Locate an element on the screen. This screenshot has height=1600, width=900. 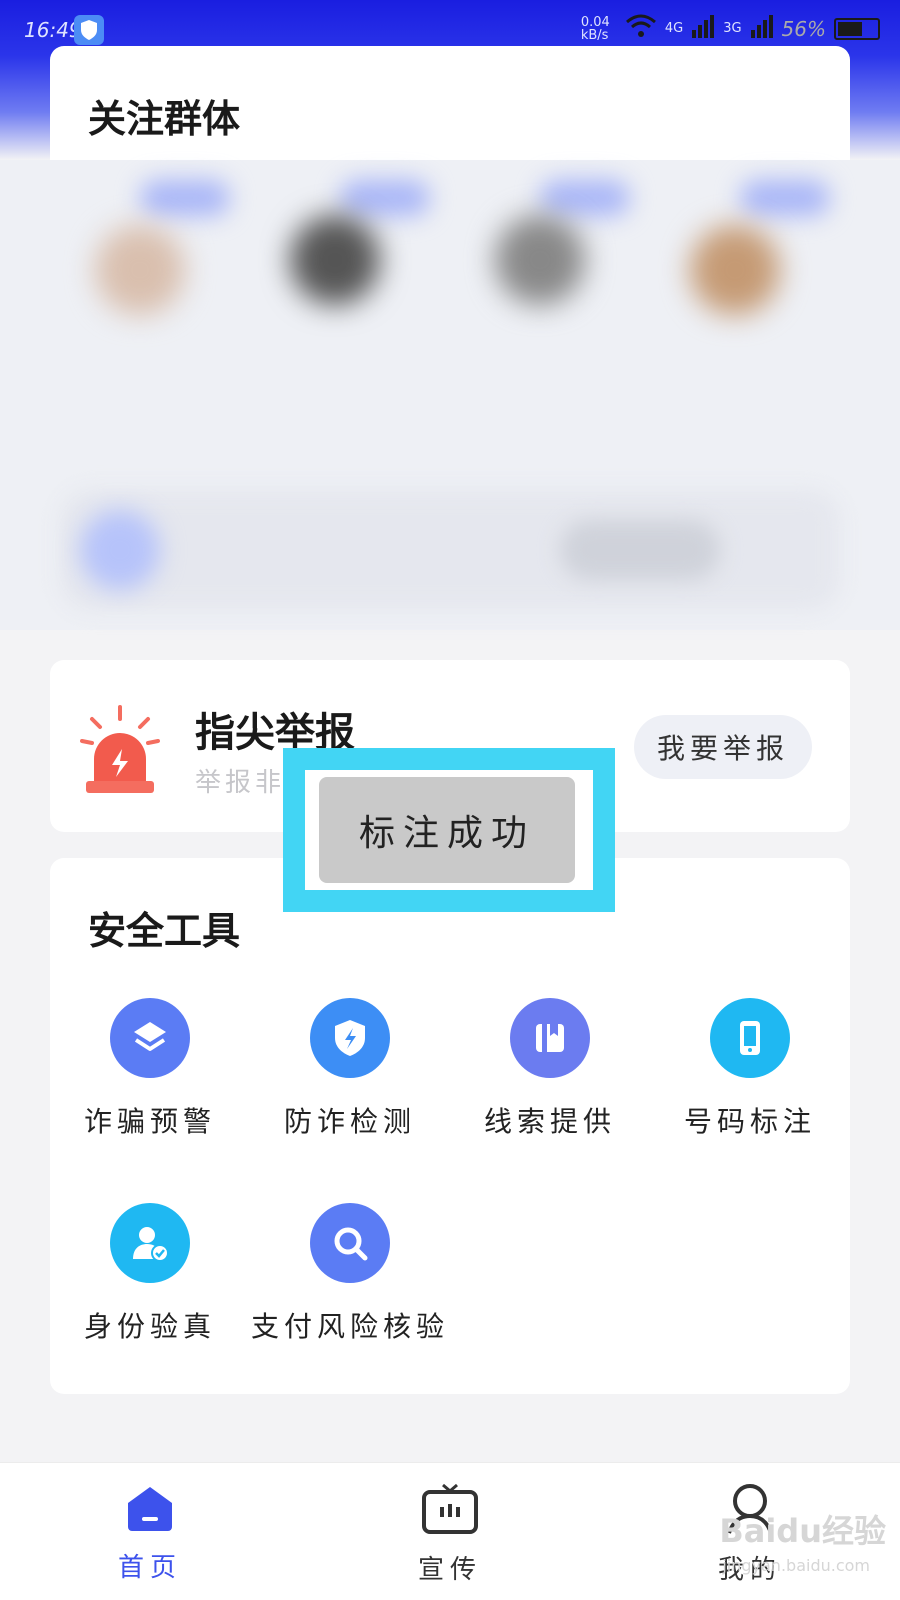
groups-title: 关注群体 is located at coordinates (164, 119).